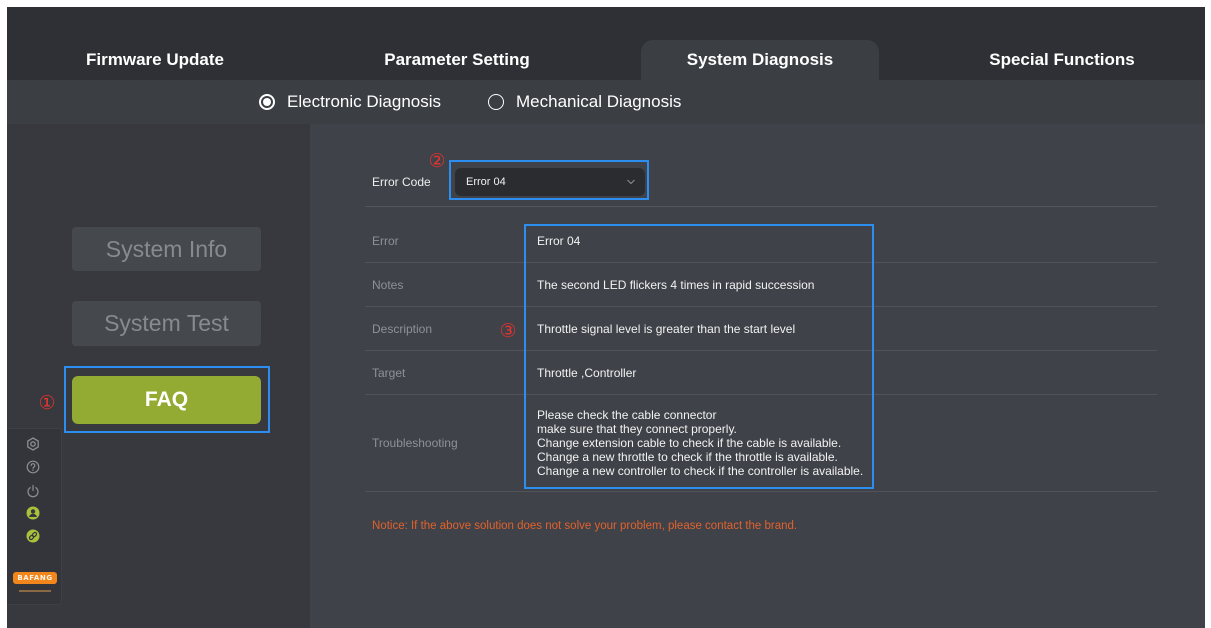  I want to click on tab-special-functions: Special Functions, so click(1062, 60).